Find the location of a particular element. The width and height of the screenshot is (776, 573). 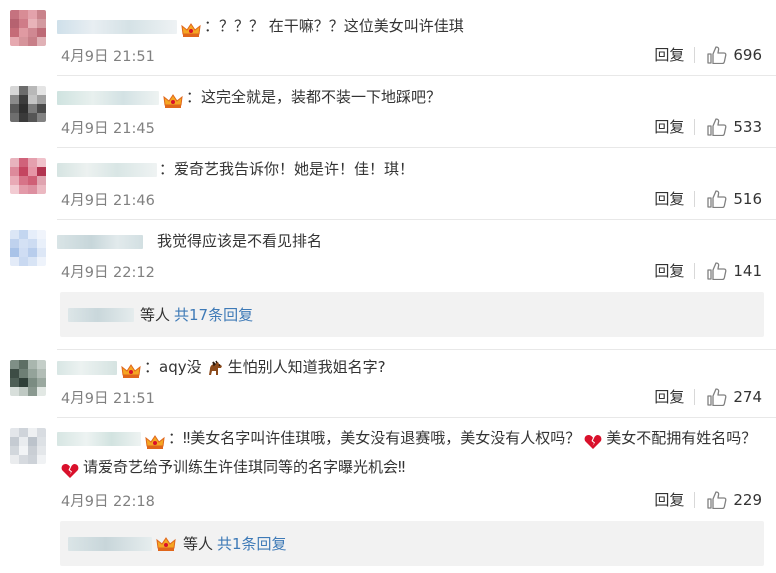

like-button: 229 is located at coordinates (734, 500).